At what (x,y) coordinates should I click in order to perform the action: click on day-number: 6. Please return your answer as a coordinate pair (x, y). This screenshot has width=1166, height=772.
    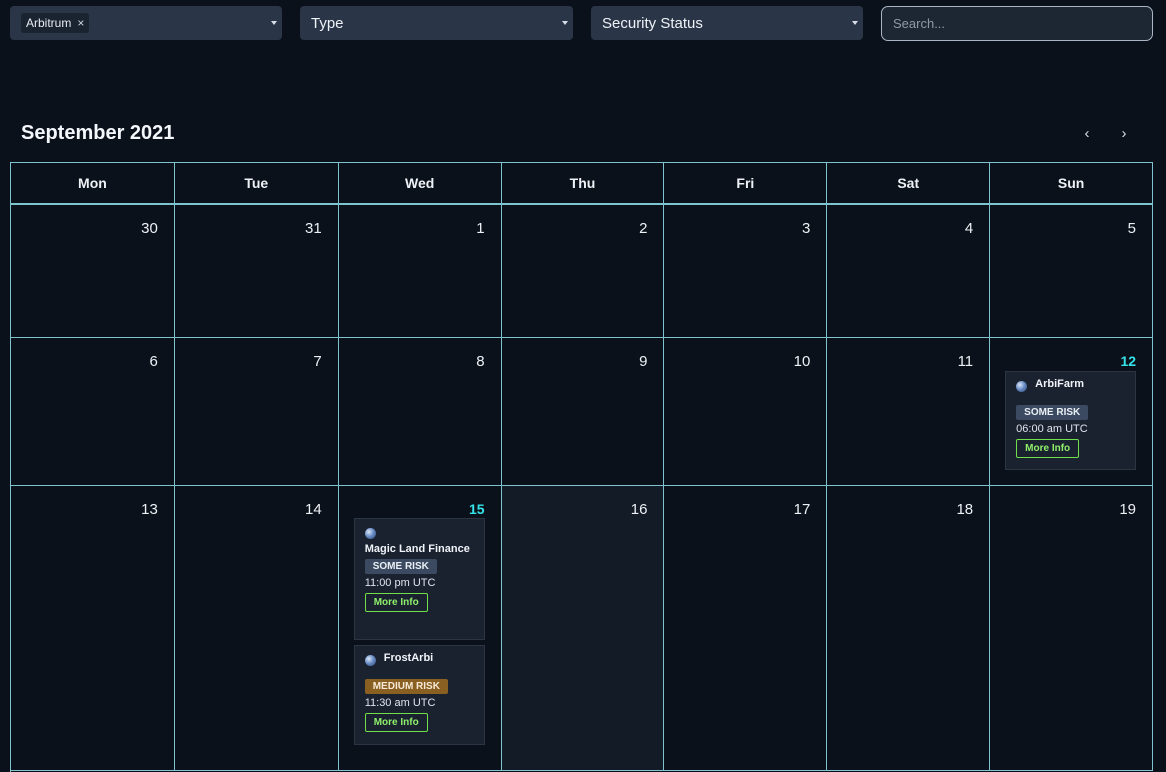
    Looking at the image, I should click on (153, 361).